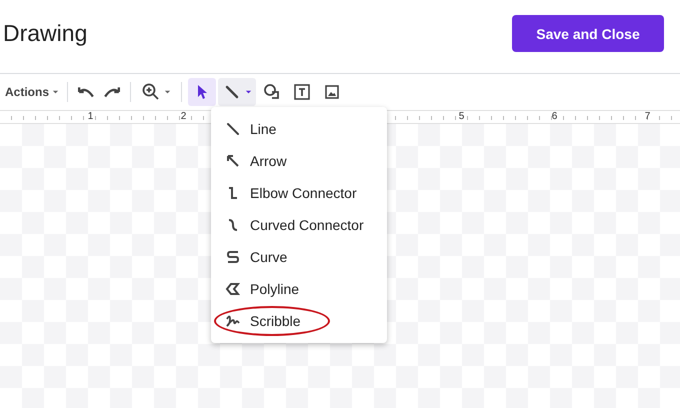  Describe the element at coordinates (90, 117) in the screenshot. I see `ruler-number: 1` at that location.